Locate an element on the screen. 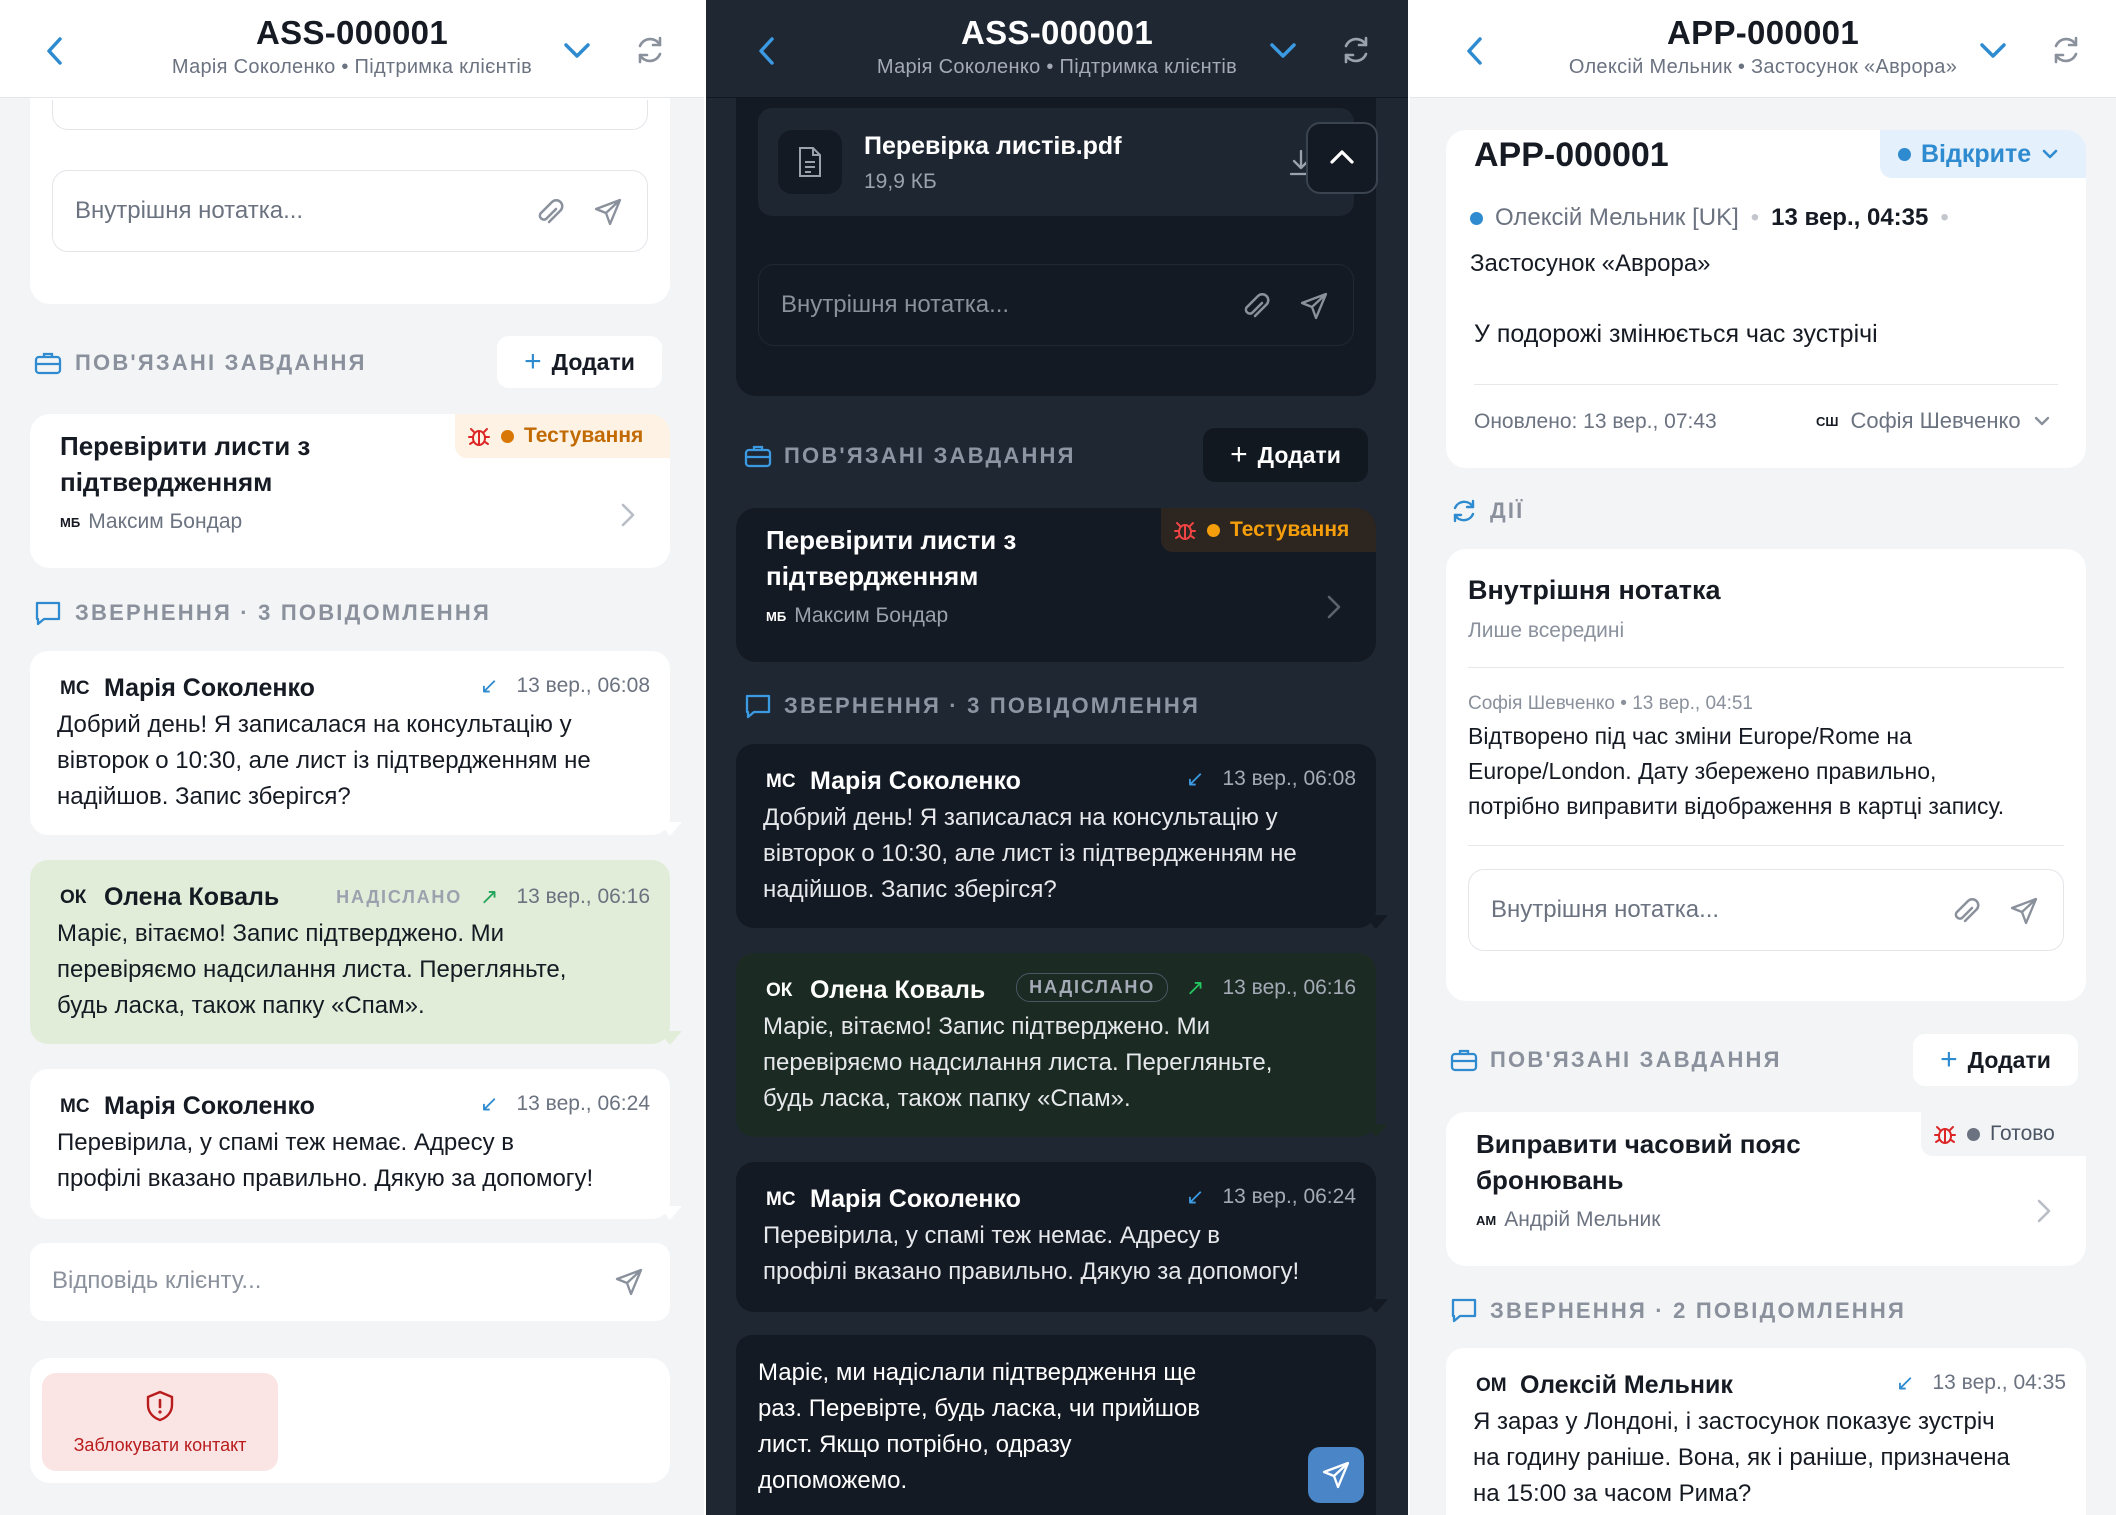  block-contact-button: Заблокувати контакт is located at coordinates (160, 1422).